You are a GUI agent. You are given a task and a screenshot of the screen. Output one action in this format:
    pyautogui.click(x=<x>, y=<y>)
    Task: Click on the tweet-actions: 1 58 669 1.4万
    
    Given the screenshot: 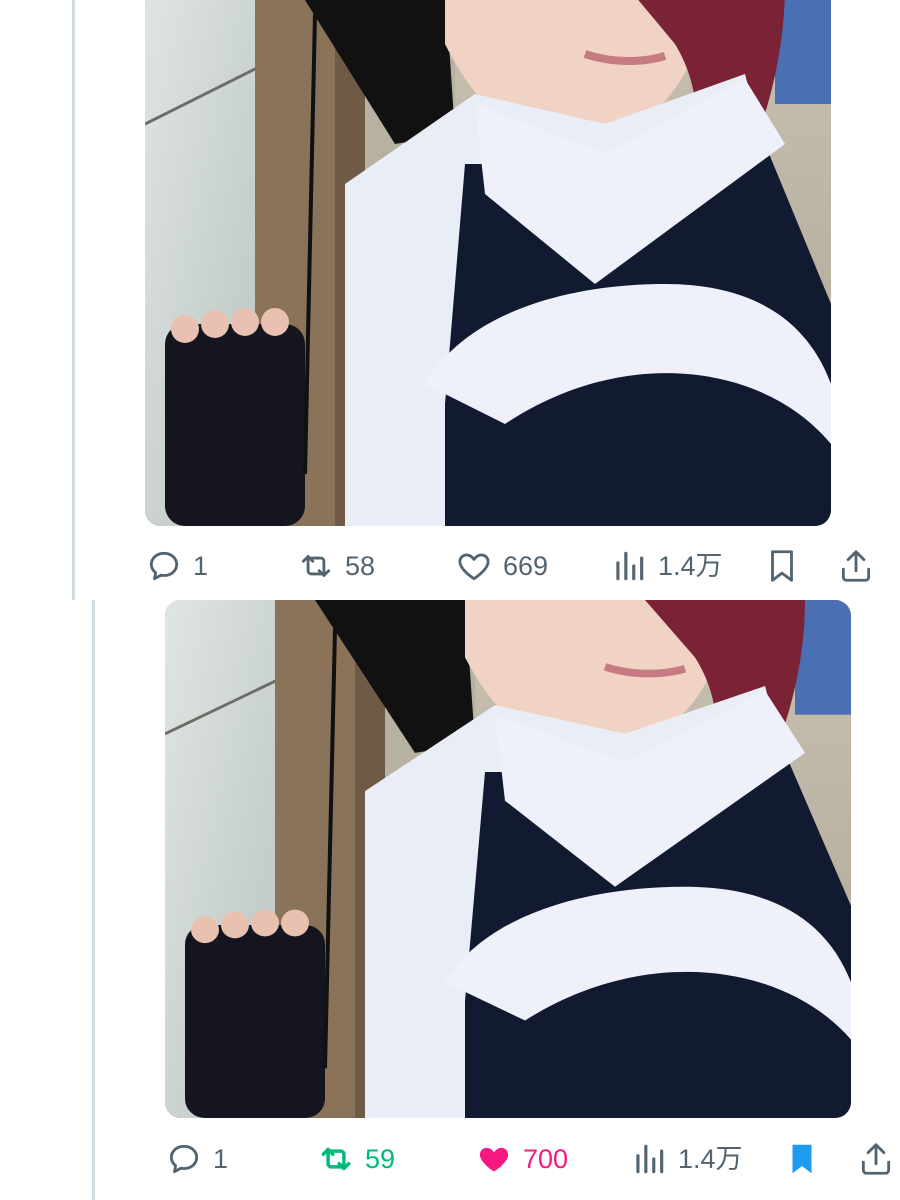 What is the action you would take?
    pyautogui.click(x=515, y=566)
    